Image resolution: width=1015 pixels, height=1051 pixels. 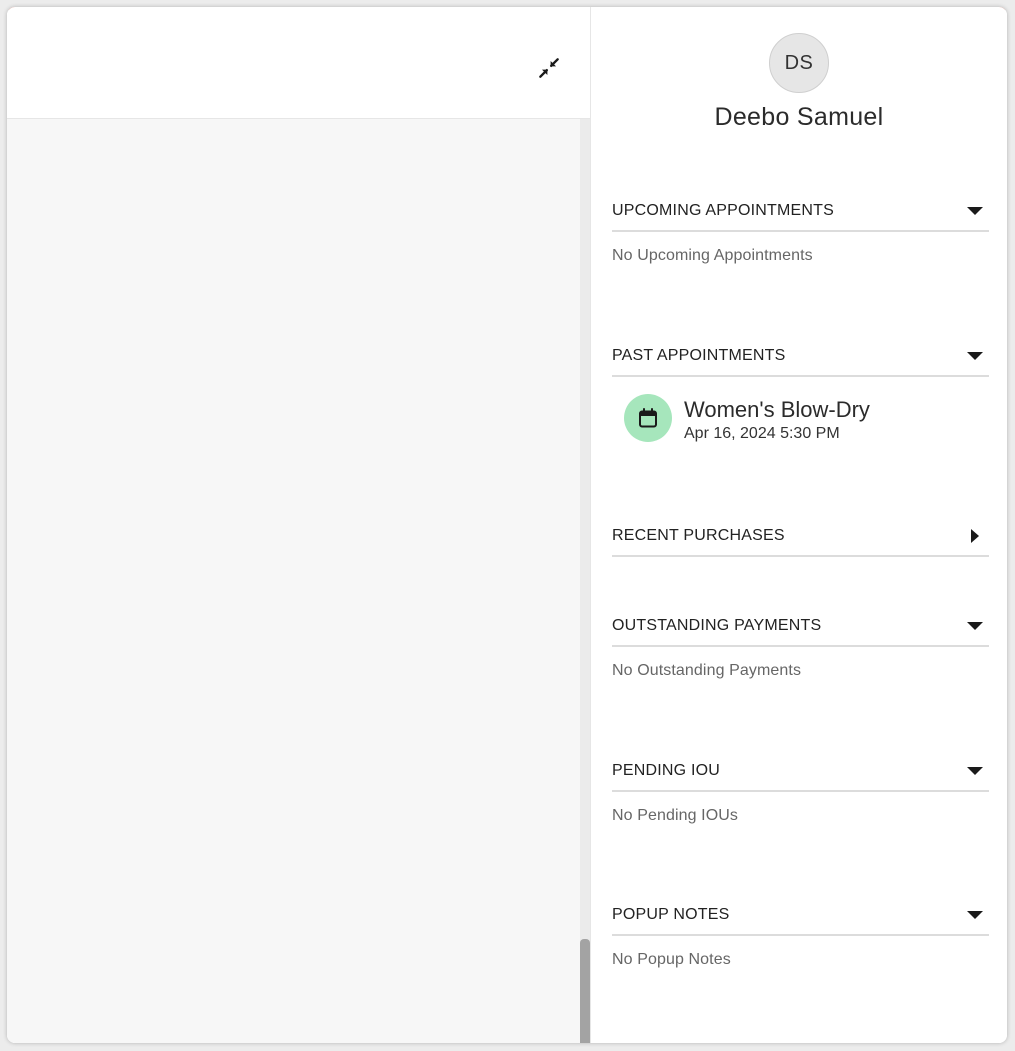 I want to click on section-title: PAST APPOINTMENTS, so click(x=699, y=355).